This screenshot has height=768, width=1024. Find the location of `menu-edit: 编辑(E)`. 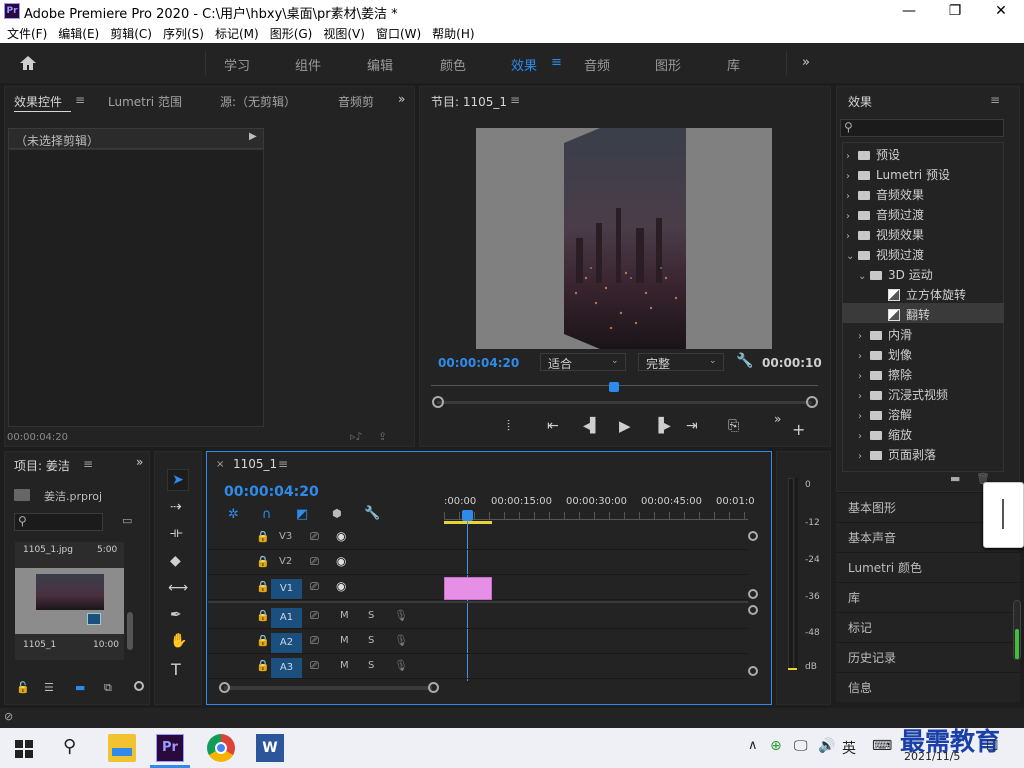

menu-edit: 编辑(E) is located at coordinates (77, 32).